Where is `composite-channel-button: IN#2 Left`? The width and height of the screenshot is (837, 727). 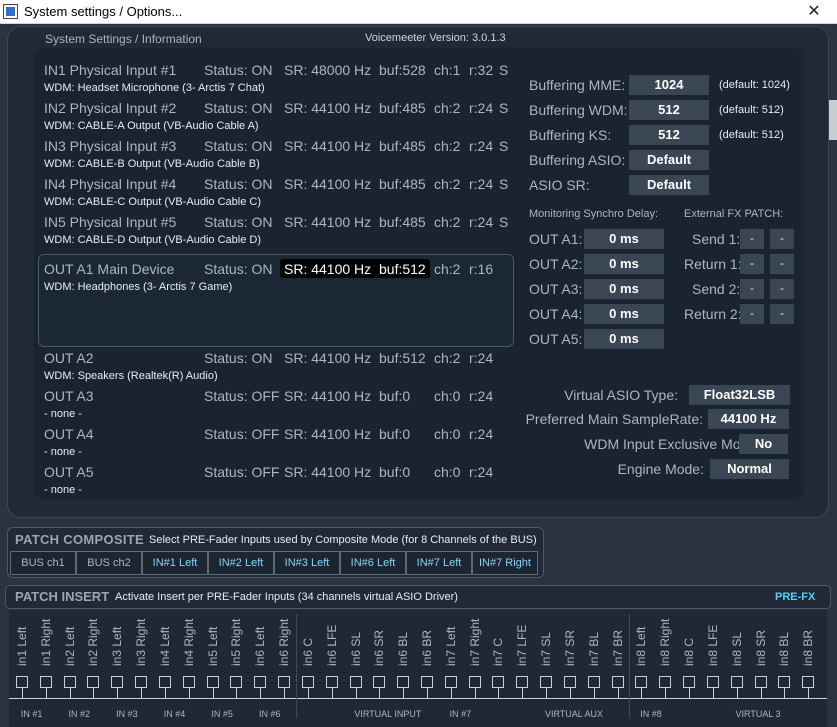 composite-channel-button: IN#2 Left is located at coordinates (241, 563).